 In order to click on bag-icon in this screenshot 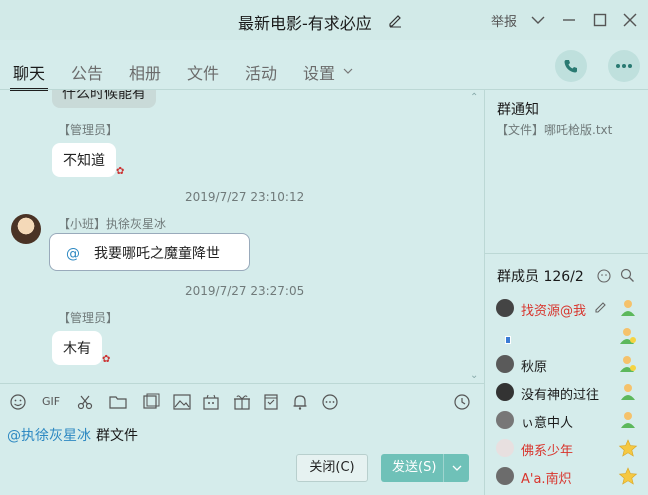, I will do `click(211, 402)`.